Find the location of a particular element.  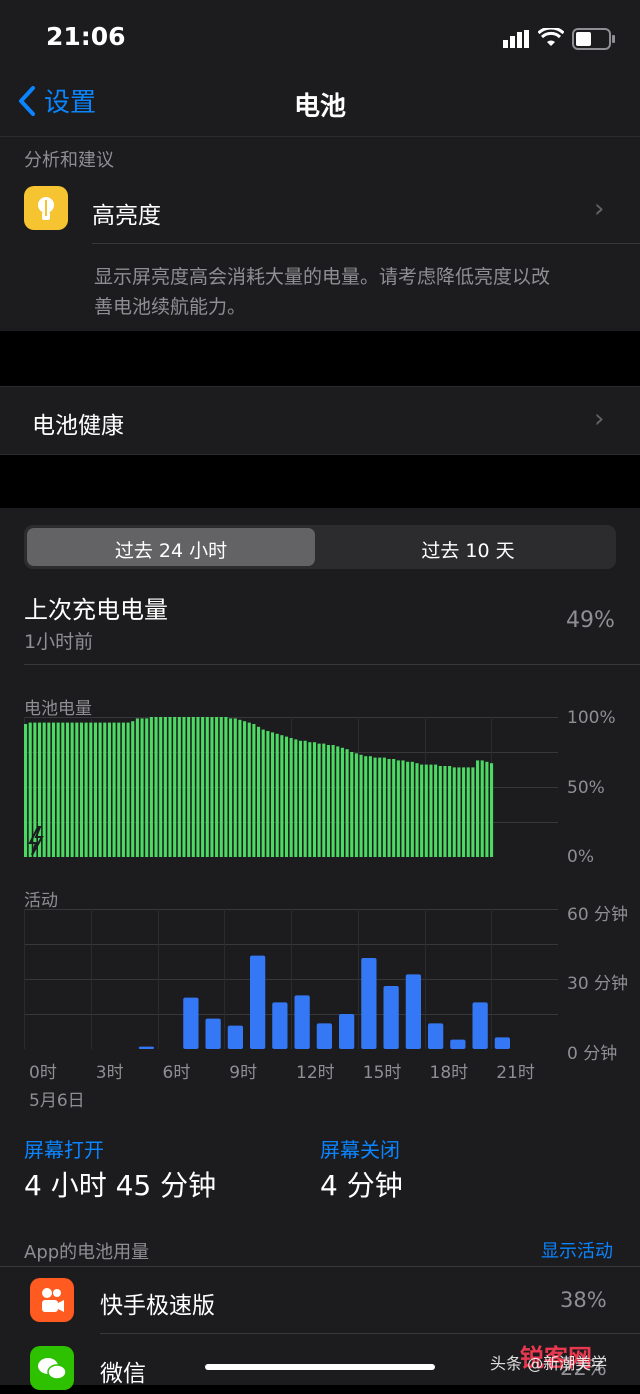

y-label-50: 50% is located at coordinates (586, 788).